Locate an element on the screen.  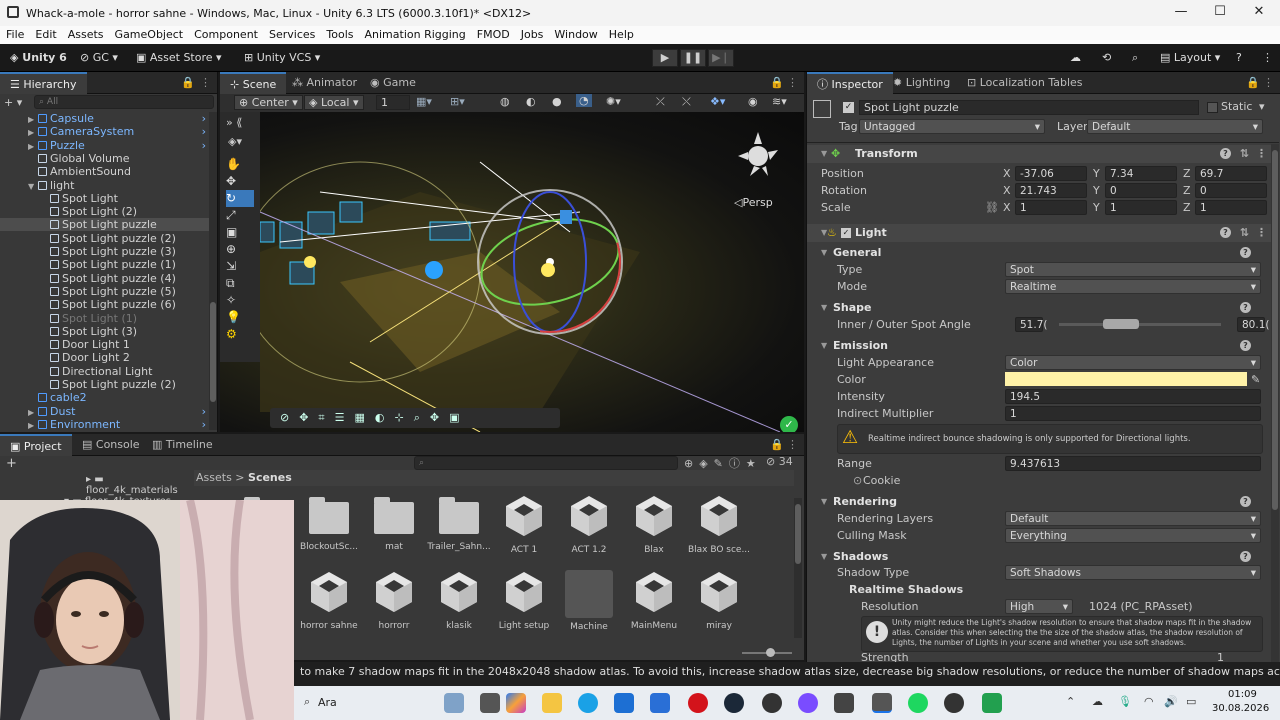
unity-editor-icon is located at coordinates (882, 703).